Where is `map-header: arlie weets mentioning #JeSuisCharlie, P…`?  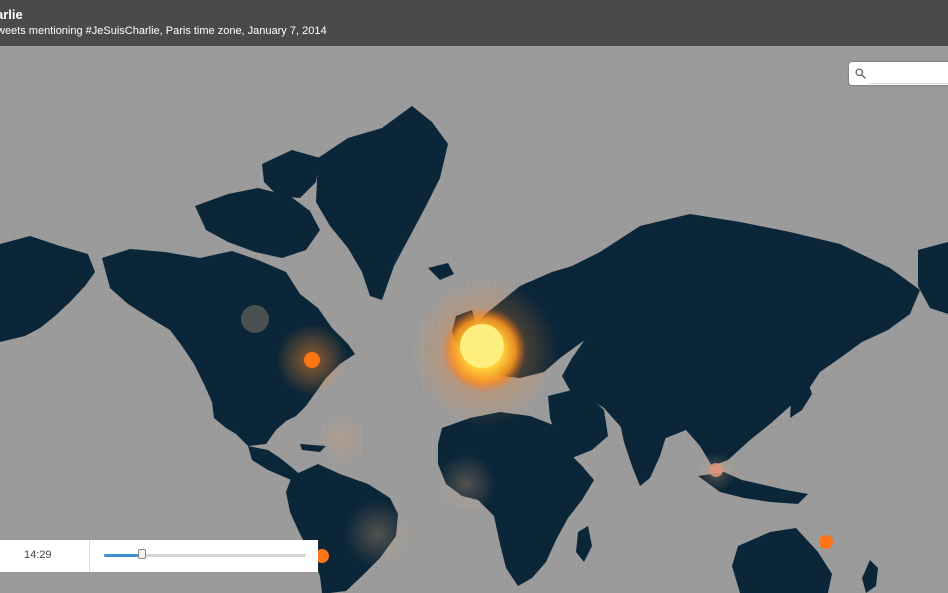
map-header: arlie weets mentioning #JeSuisCharlie, P… is located at coordinates (474, 23).